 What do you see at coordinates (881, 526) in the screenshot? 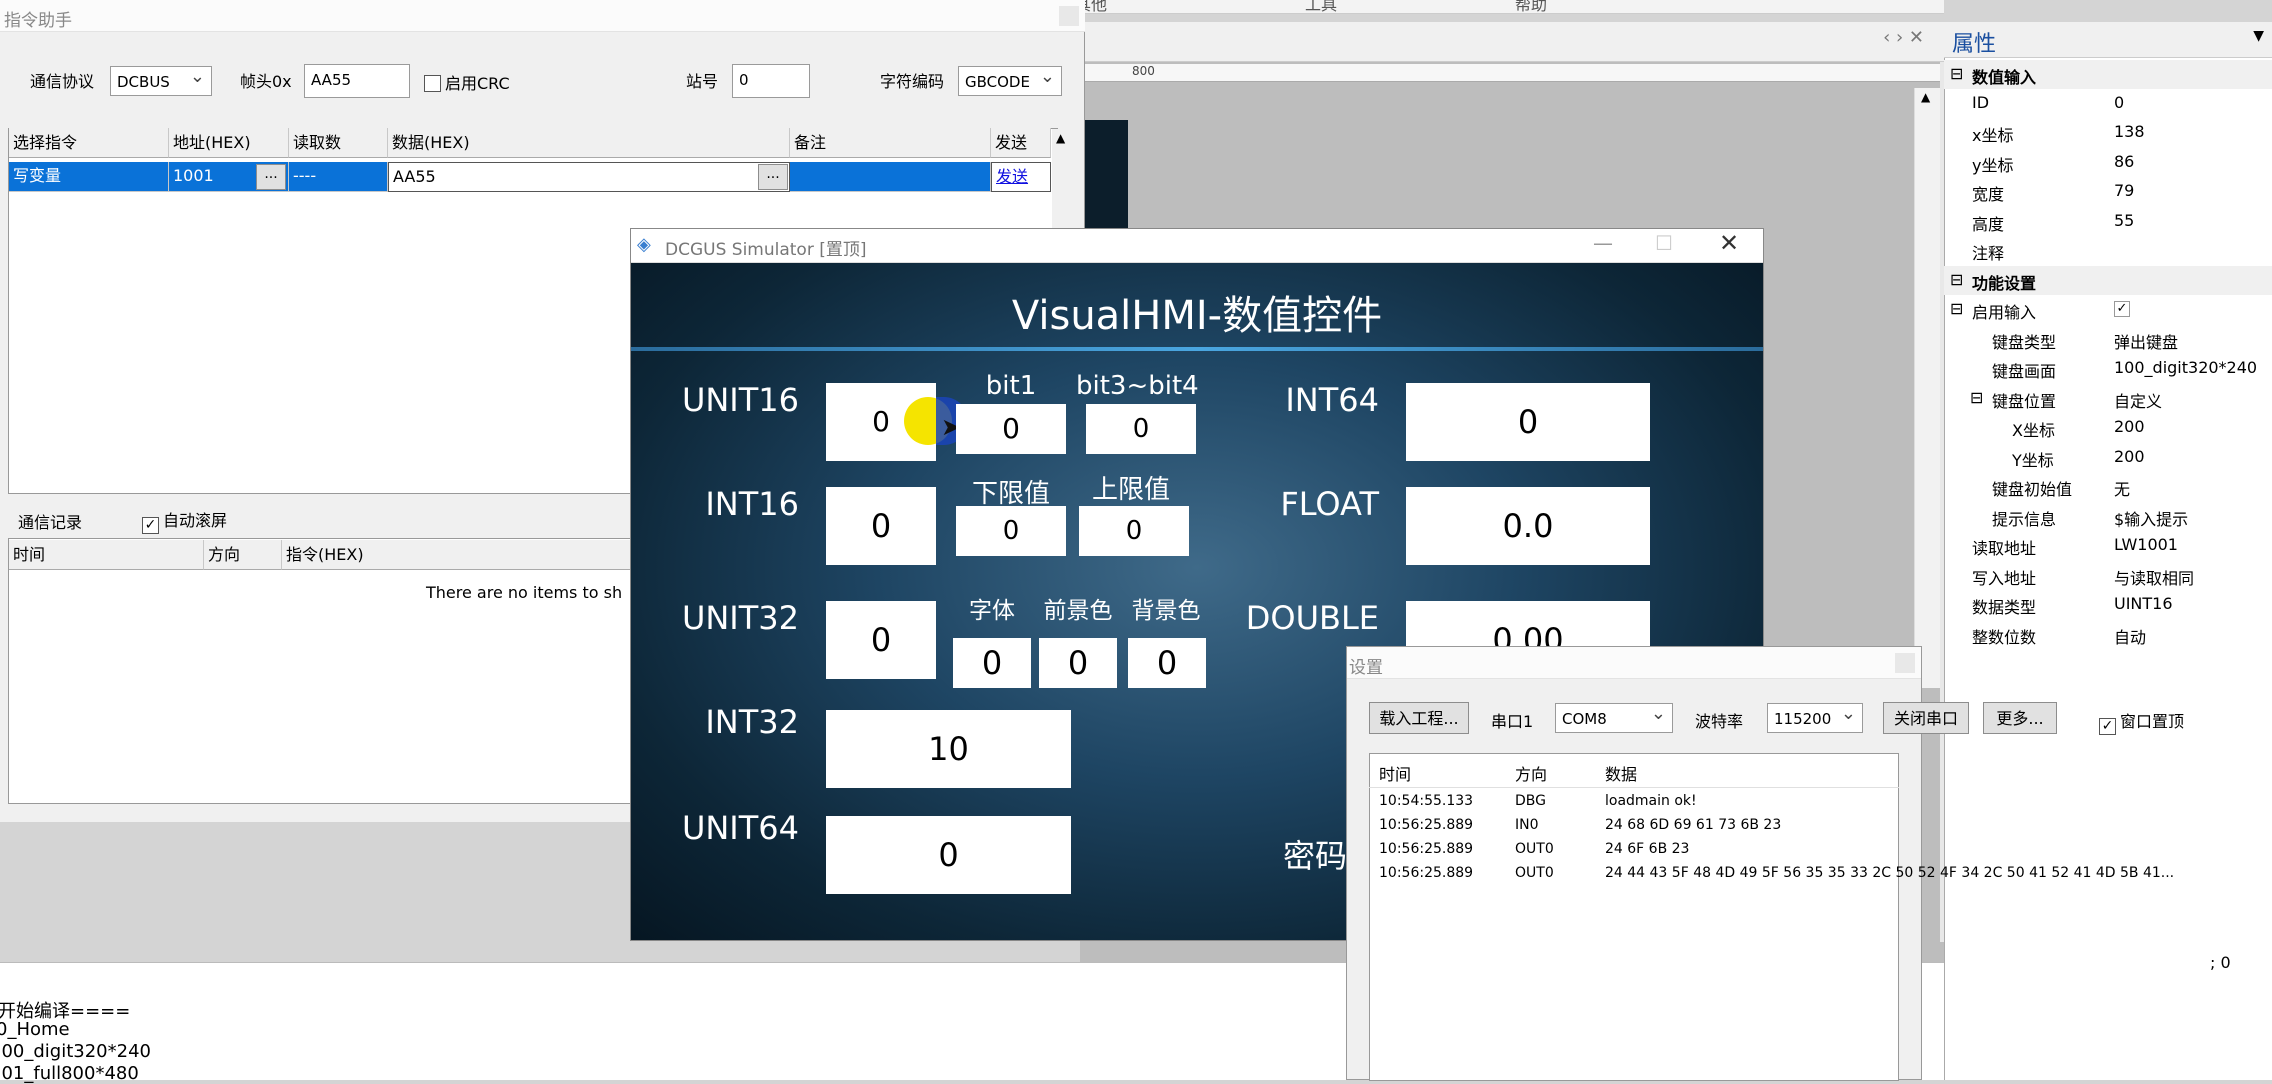
I see `int16-input: 0` at bounding box center [881, 526].